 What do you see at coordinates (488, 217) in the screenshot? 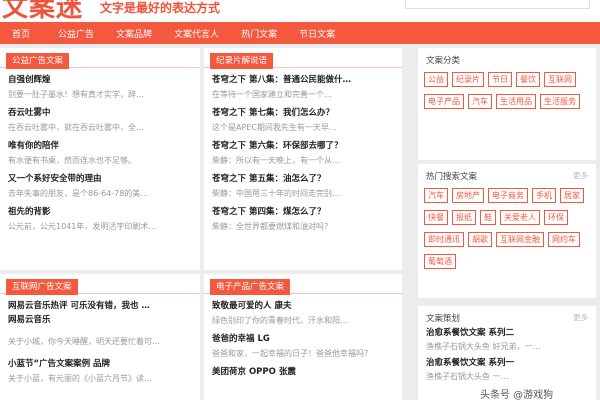
I see `tag: 鞋` at bounding box center [488, 217].